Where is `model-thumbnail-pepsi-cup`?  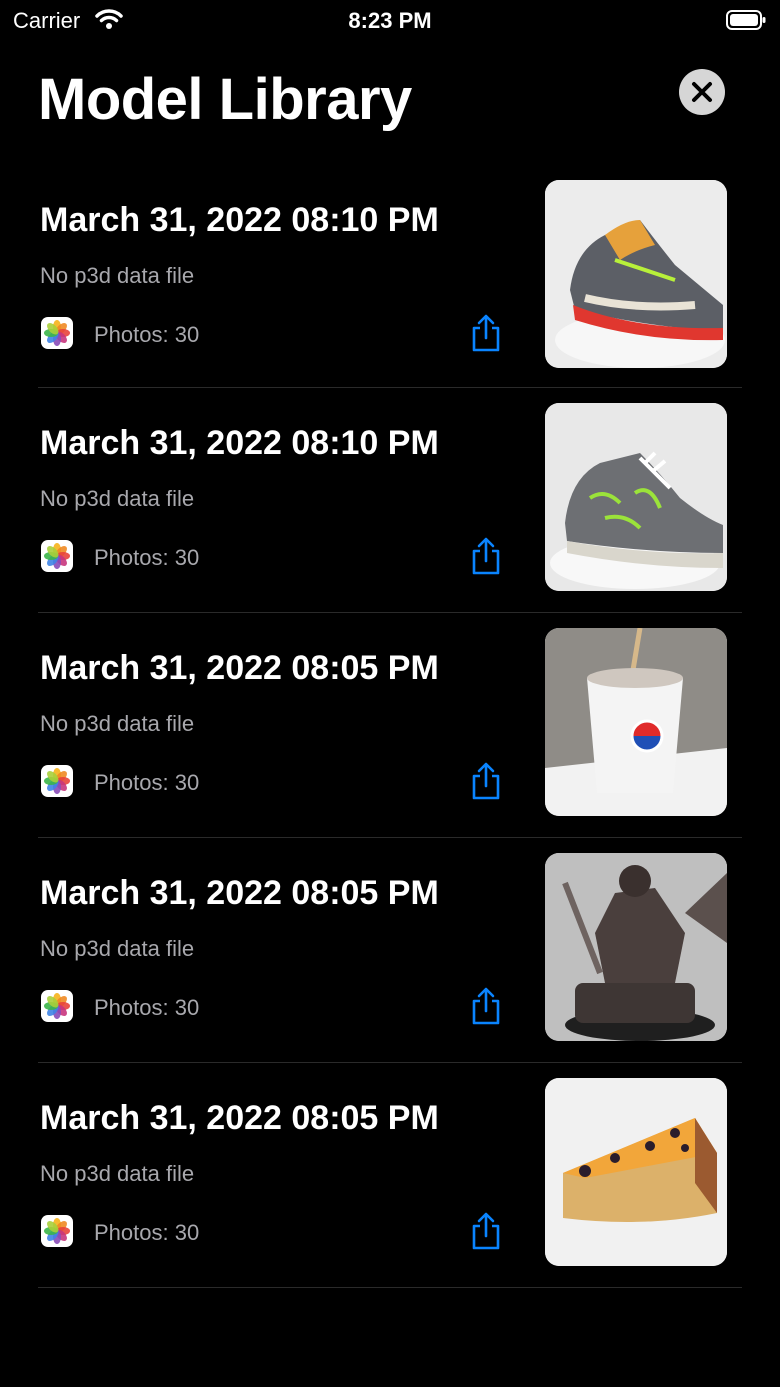
model-thumbnail-pepsi-cup is located at coordinates (636, 722).